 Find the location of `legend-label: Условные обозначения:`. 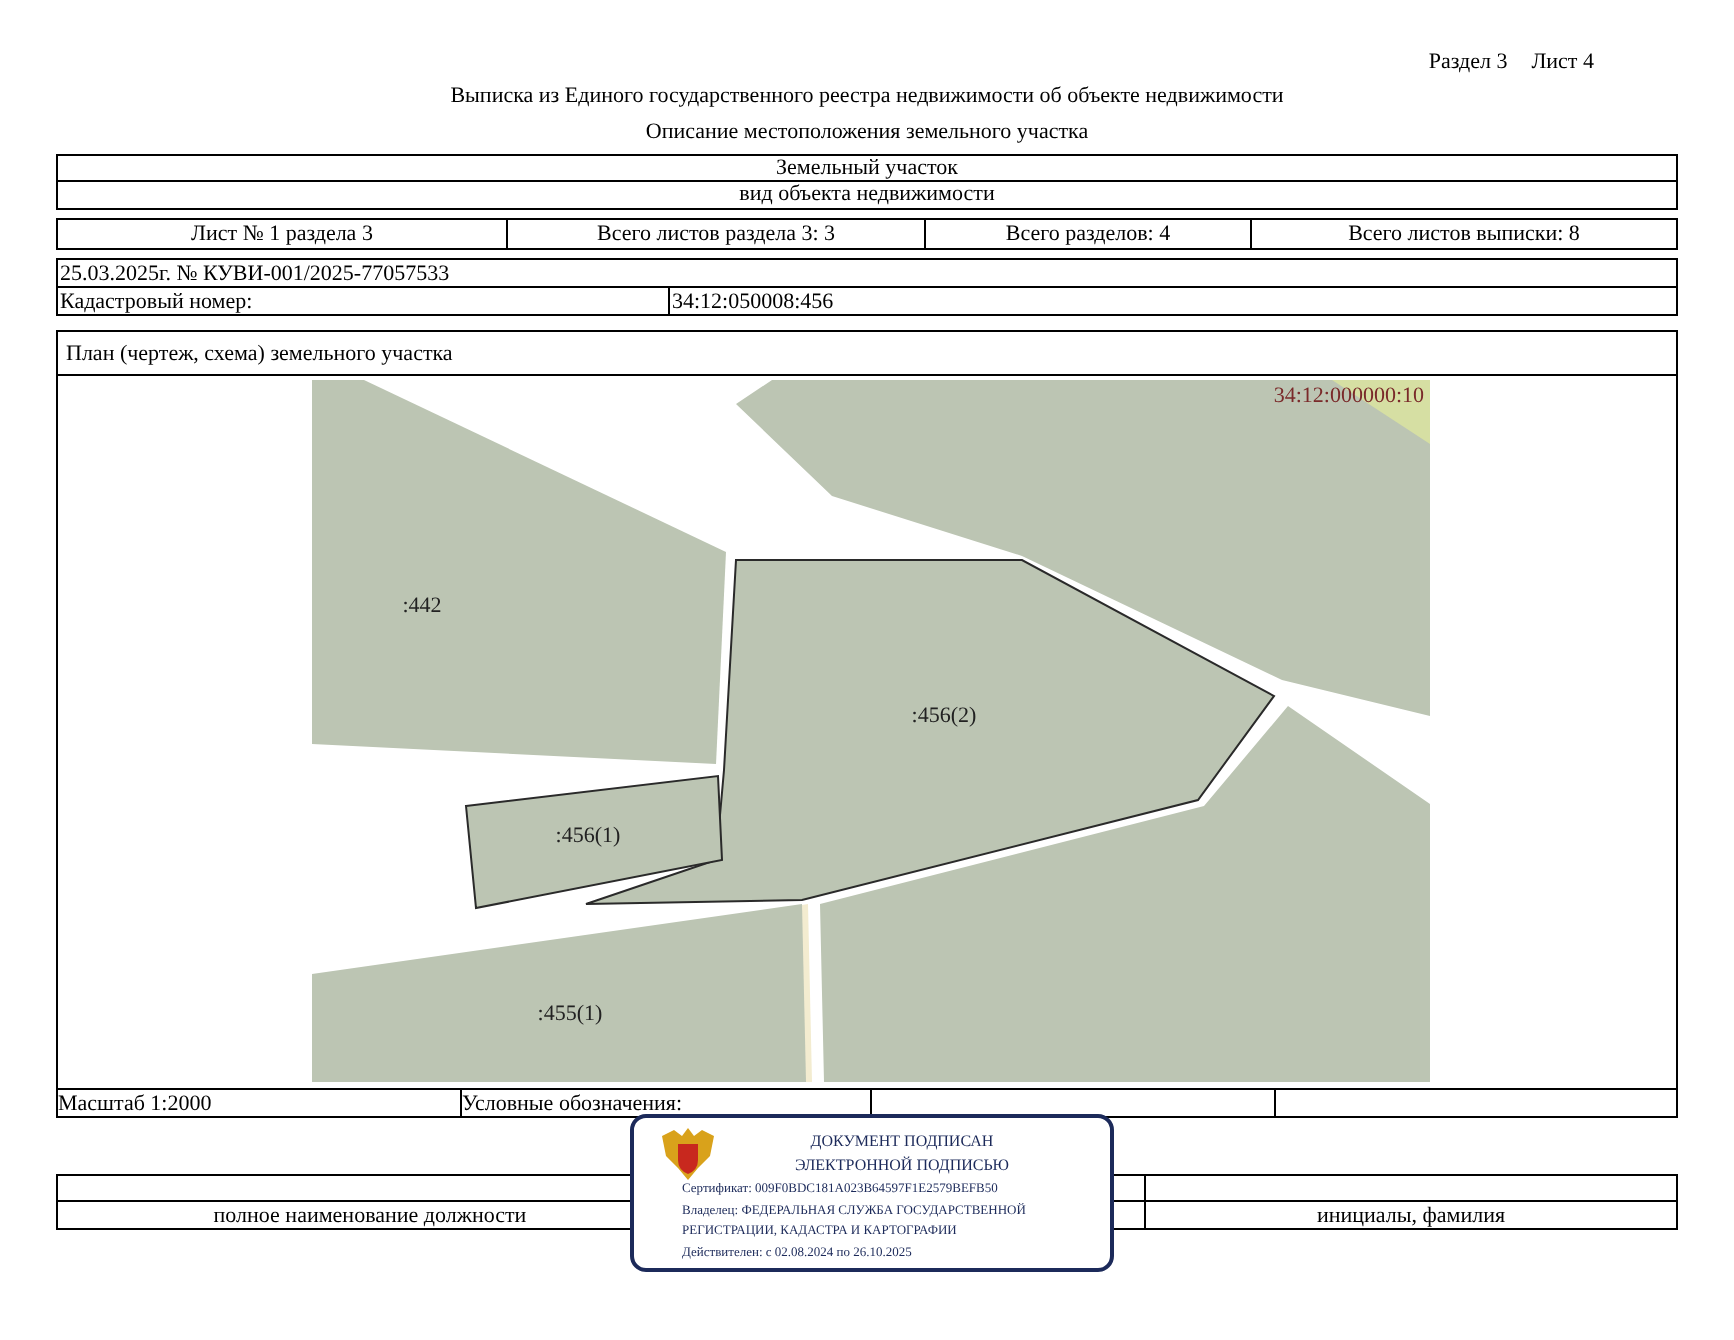

legend-label: Условные обозначения: is located at coordinates (572, 1103).